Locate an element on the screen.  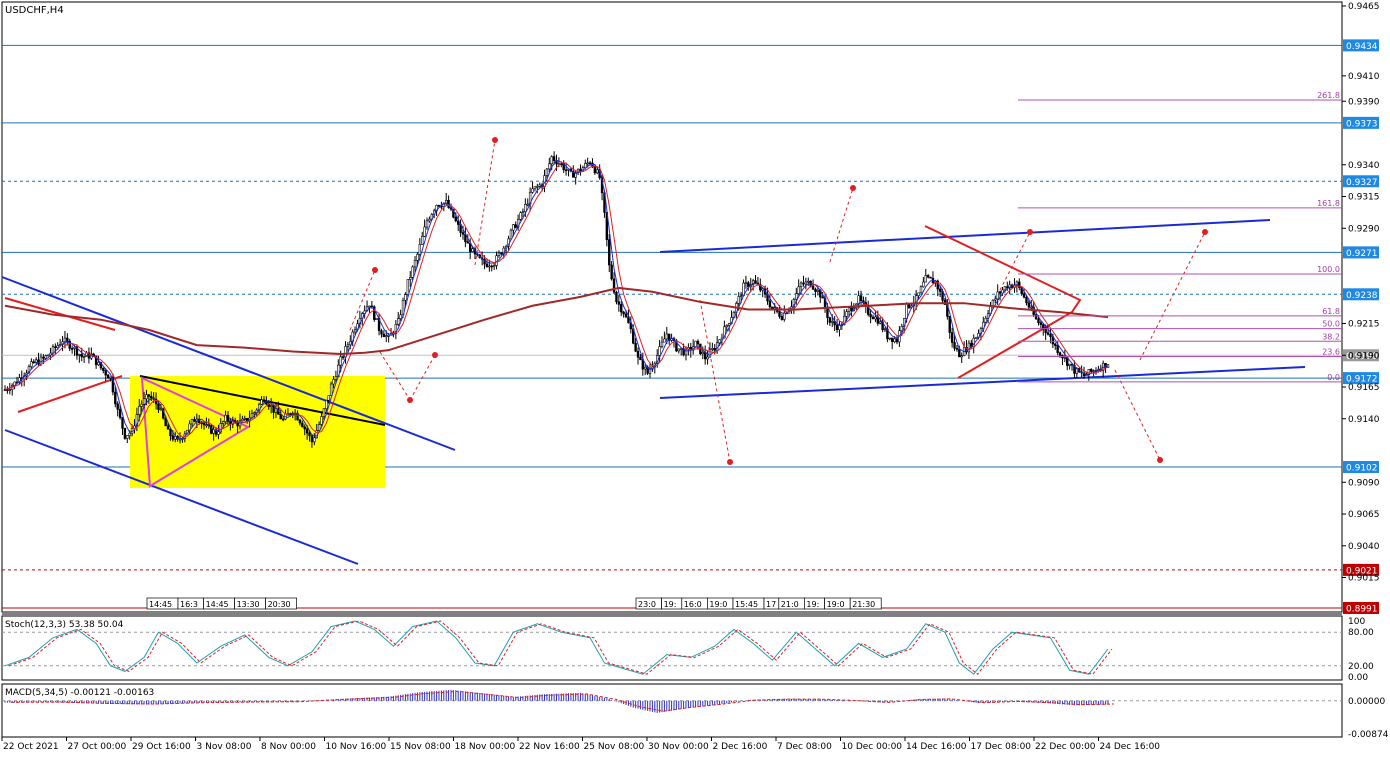
price-tick-label: 0.9410 is located at coordinates (1364, 77).